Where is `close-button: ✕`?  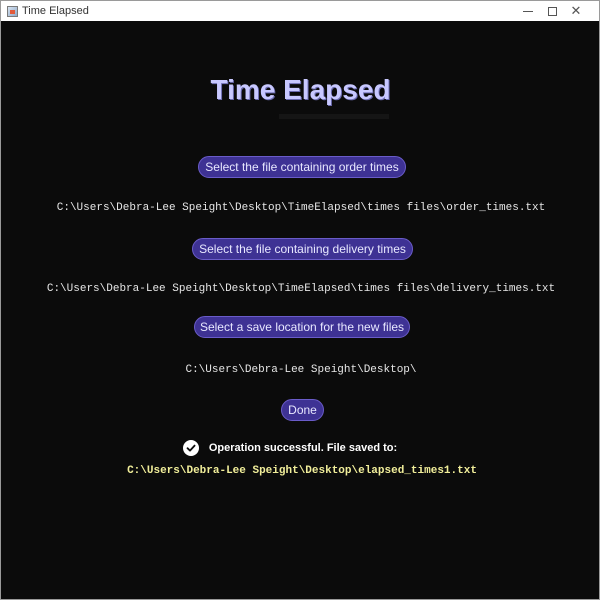
close-button: ✕ is located at coordinates (576, 11).